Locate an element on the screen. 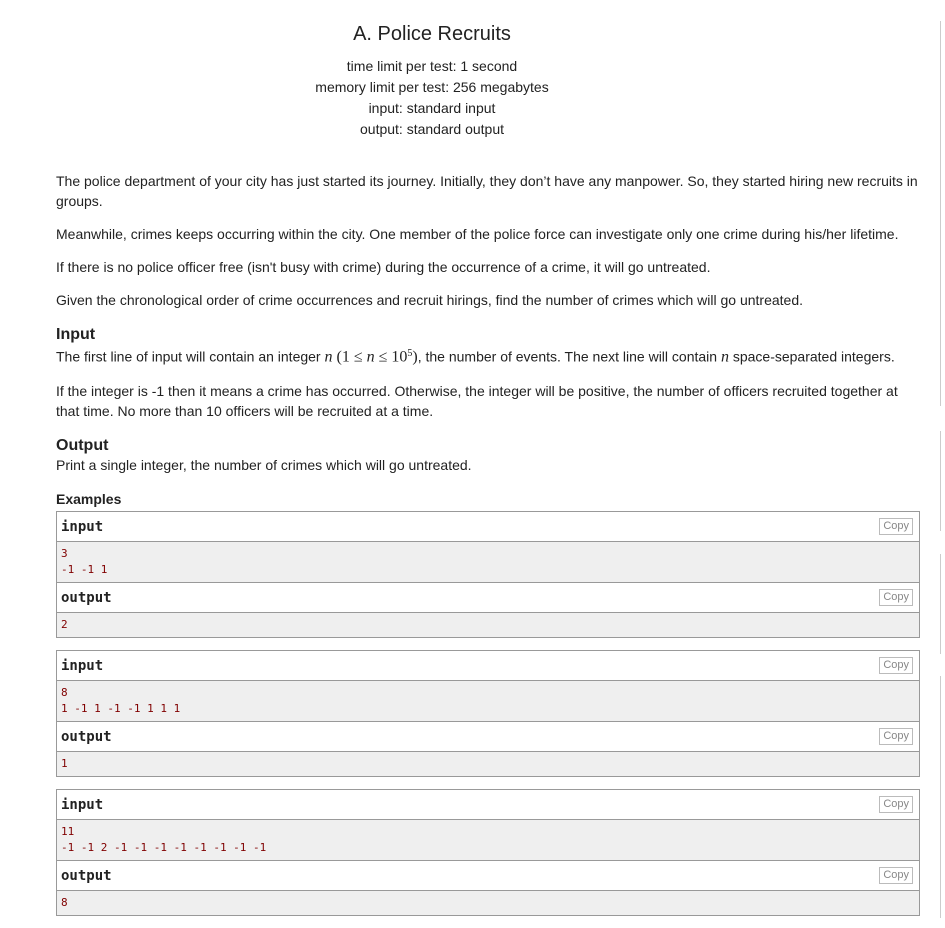 The height and width of the screenshot is (928, 945). sample-input: 11 -1 -1 2 -1 -1 -1 -1 -1 -1 -1 -1 is located at coordinates (488, 840).